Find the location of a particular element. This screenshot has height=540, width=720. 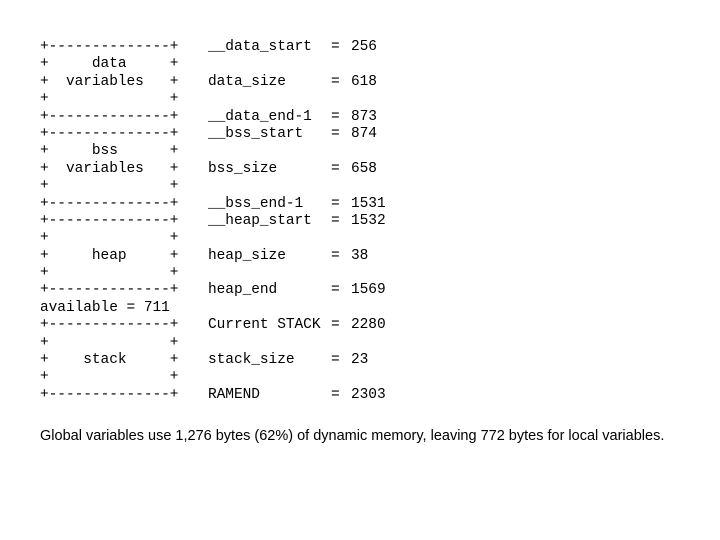

memory-map-diagram-cell: + heap + is located at coordinates (109, 255).